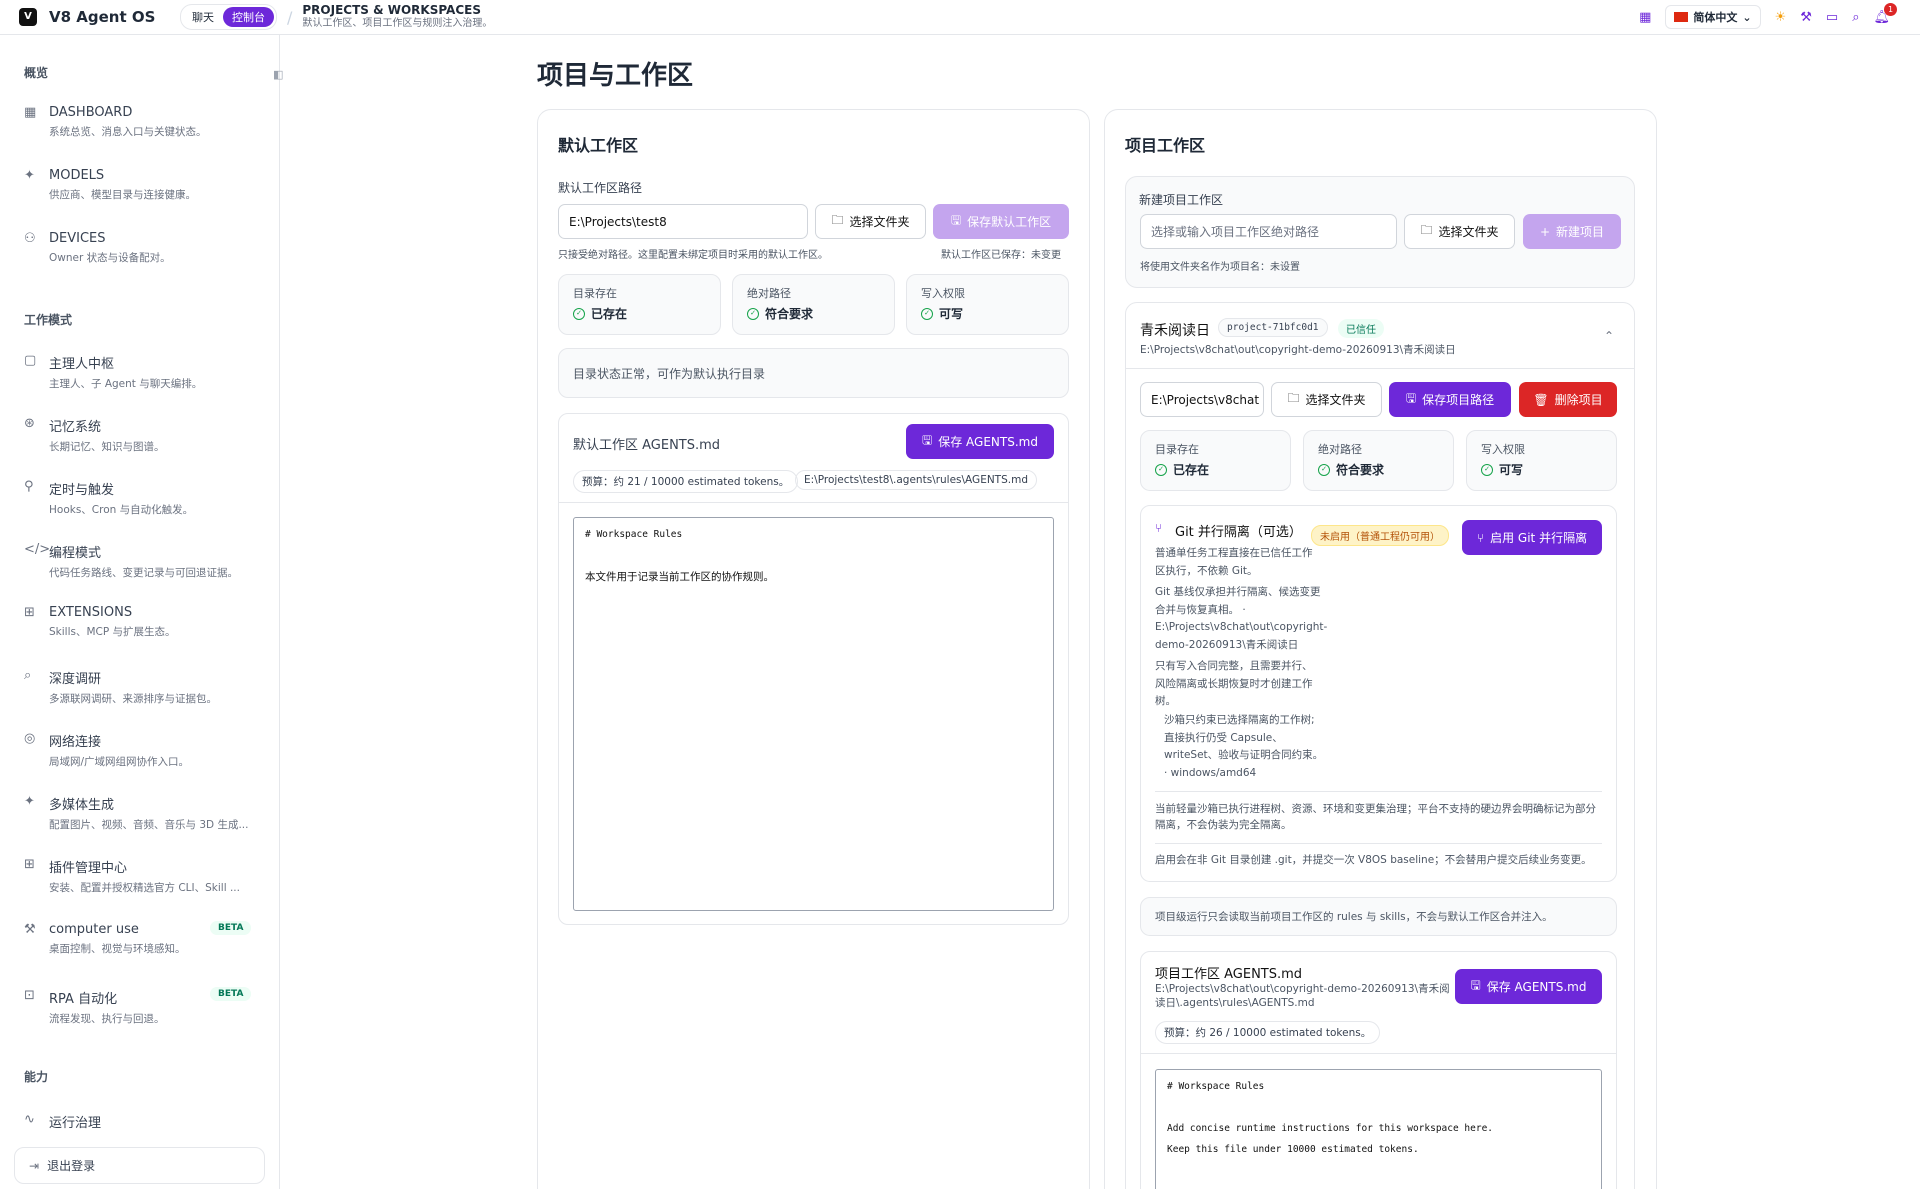 This screenshot has height=1189, width=1920. Describe the element at coordinates (615, 76) in the screenshot. I see `page-title: 项目与工作区` at that location.